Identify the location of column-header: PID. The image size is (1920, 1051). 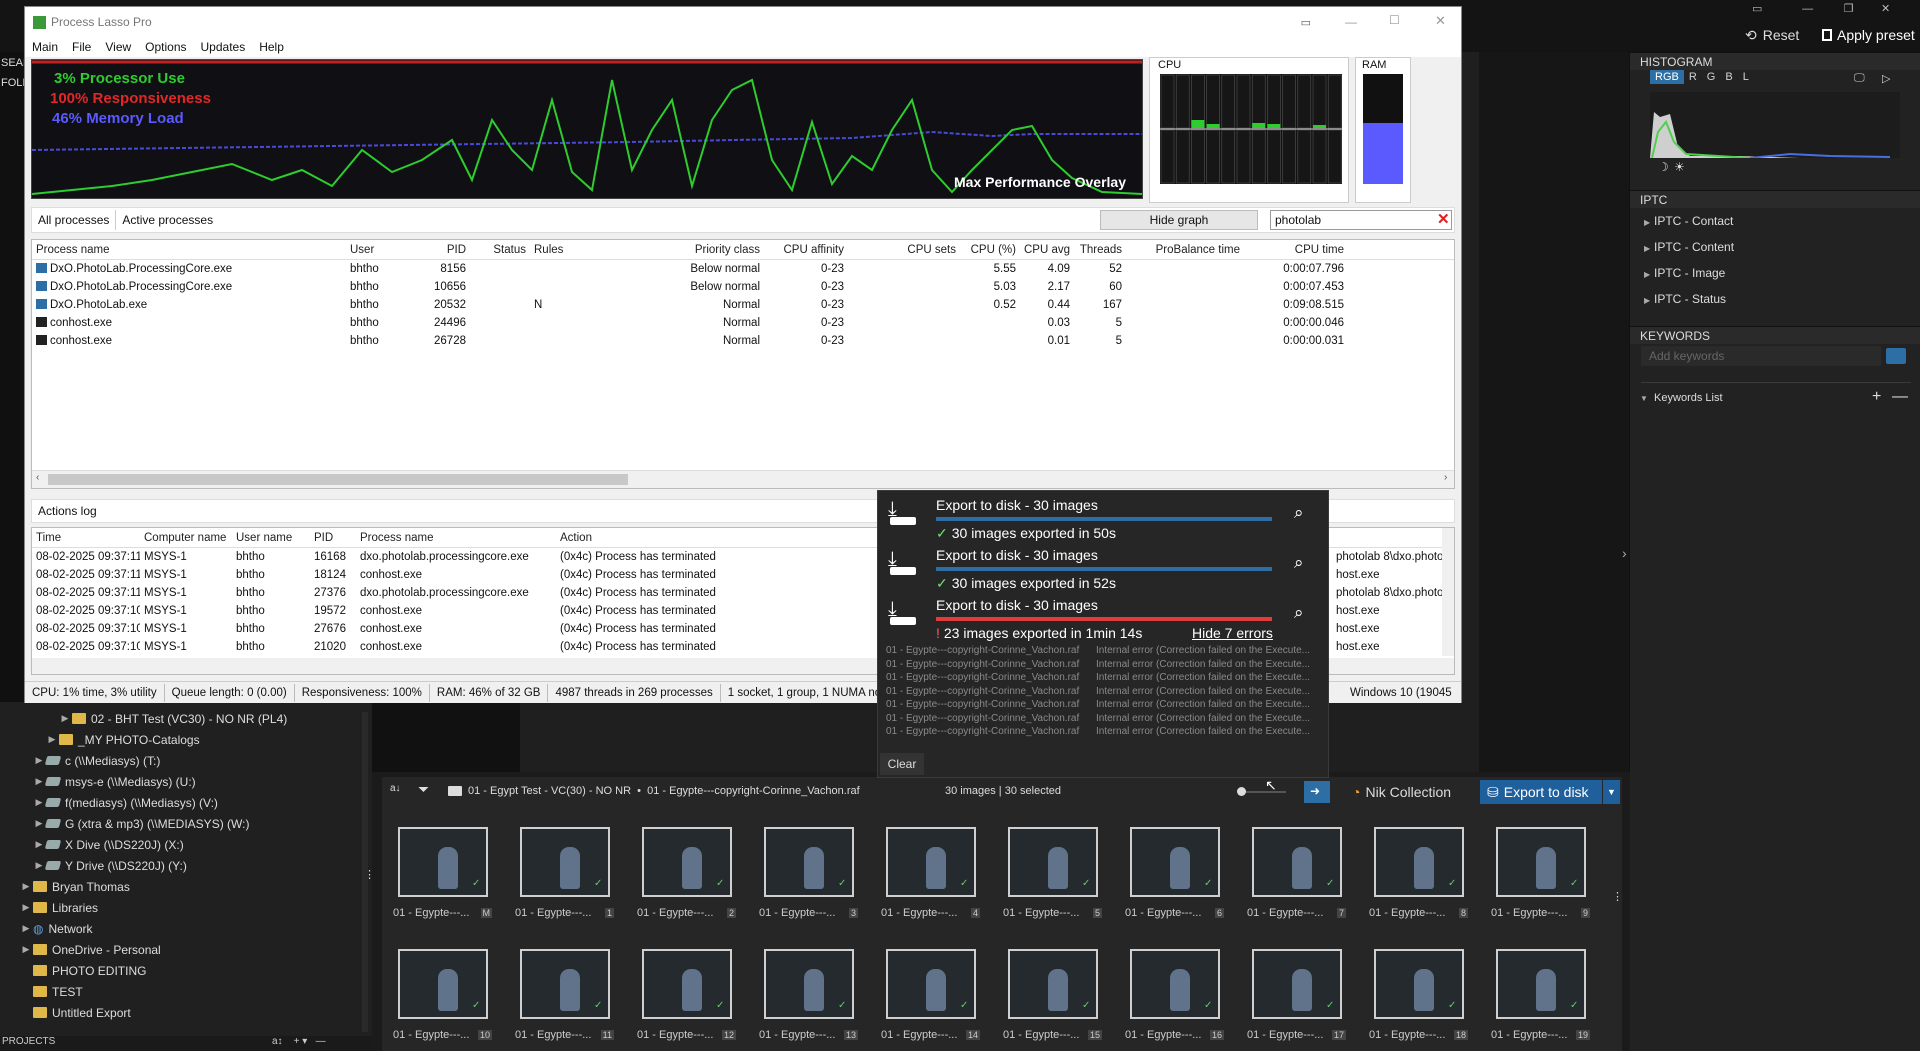
(333, 538).